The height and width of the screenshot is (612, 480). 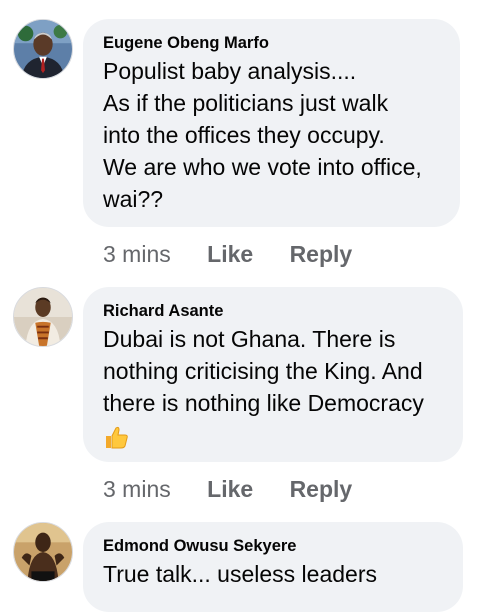 What do you see at coordinates (240, 574) in the screenshot?
I see `comment-text-line: True talk... useless leaders` at bounding box center [240, 574].